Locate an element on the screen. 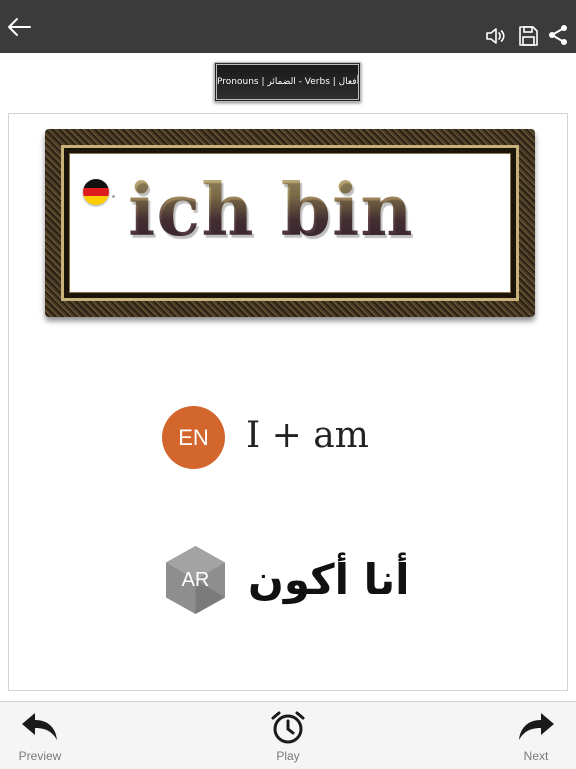  alarm-clock-icon is located at coordinates (288, 727).